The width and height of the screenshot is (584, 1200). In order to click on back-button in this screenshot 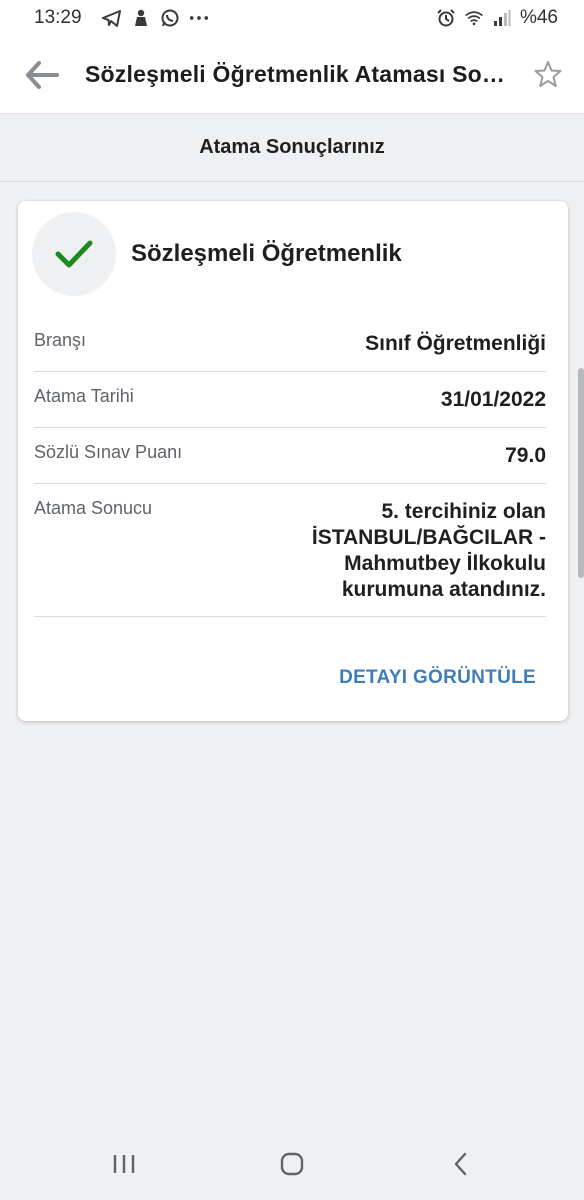, I will do `click(42, 75)`.